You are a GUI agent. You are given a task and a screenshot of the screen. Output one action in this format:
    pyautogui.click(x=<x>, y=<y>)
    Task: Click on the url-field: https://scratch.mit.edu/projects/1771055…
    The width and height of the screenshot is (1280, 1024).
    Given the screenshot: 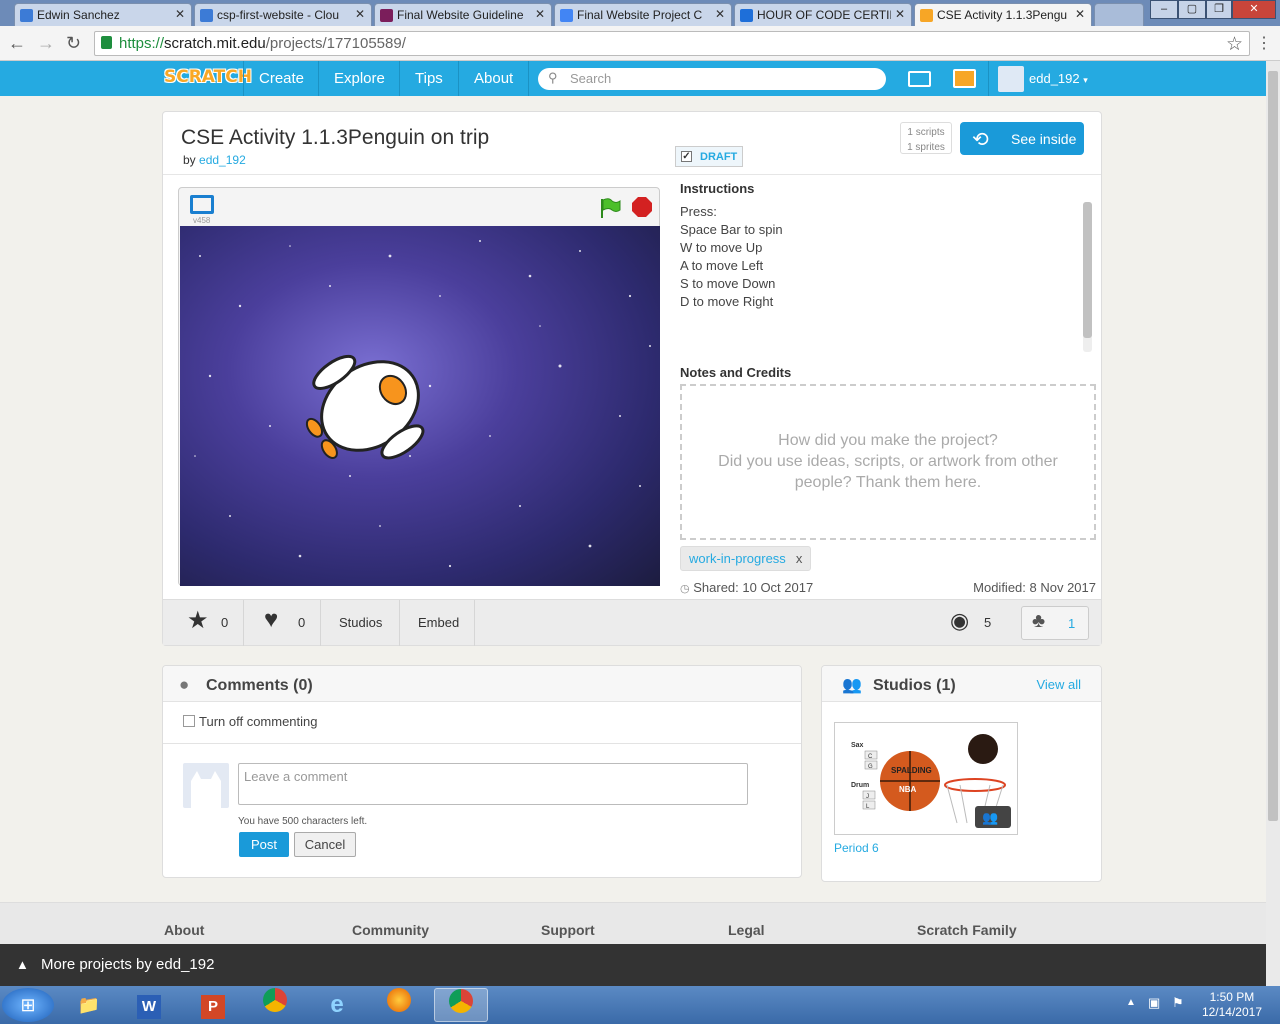 What is the action you would take?
    pyautogui.click(x=672, y=43)
    